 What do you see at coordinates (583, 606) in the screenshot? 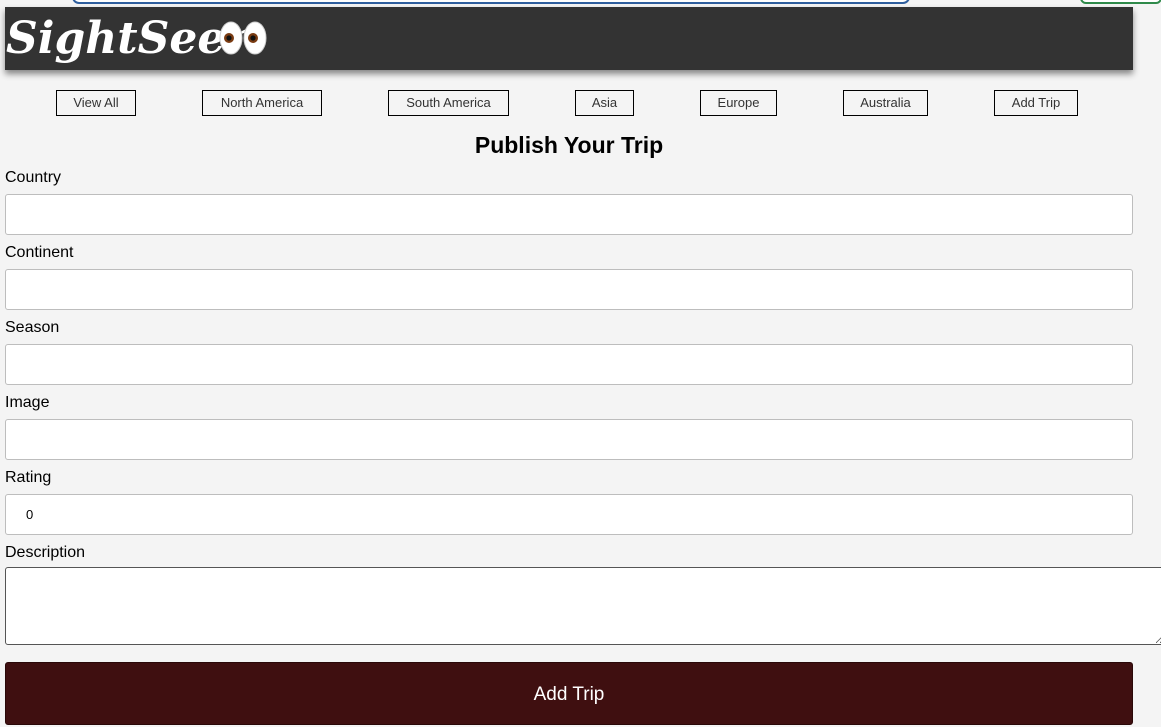
I see `description-field` at bounding box center [583, 606].